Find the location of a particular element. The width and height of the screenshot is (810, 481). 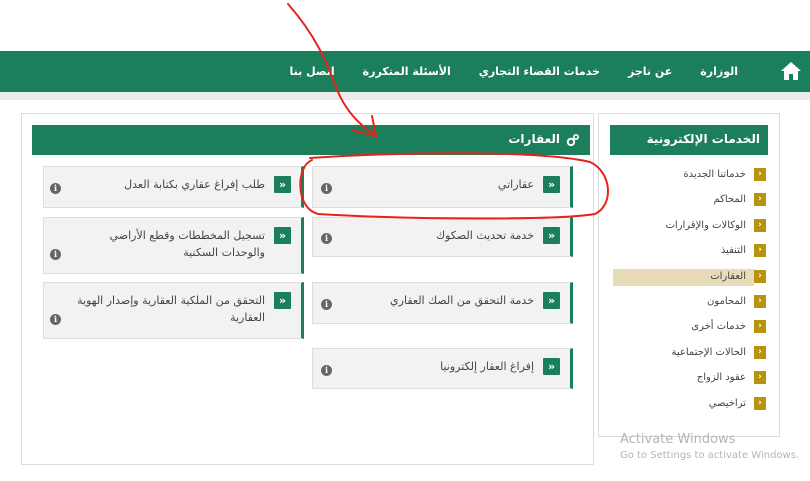

sidebar-item-marriage-contracts: ‹ عقود الزواج is located at coordinates (689, 378).